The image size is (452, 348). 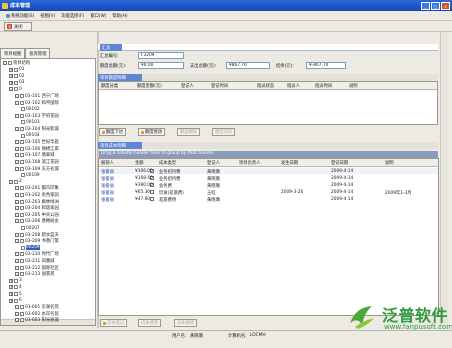 What do you see at coordinates (268, 103) in the screenshot?
I see `budget-grid: 额度分类 额度金额(元) 登记人 登记时间 指派状态 指派人 指派时间 说明` at bounding box center [268, 103].